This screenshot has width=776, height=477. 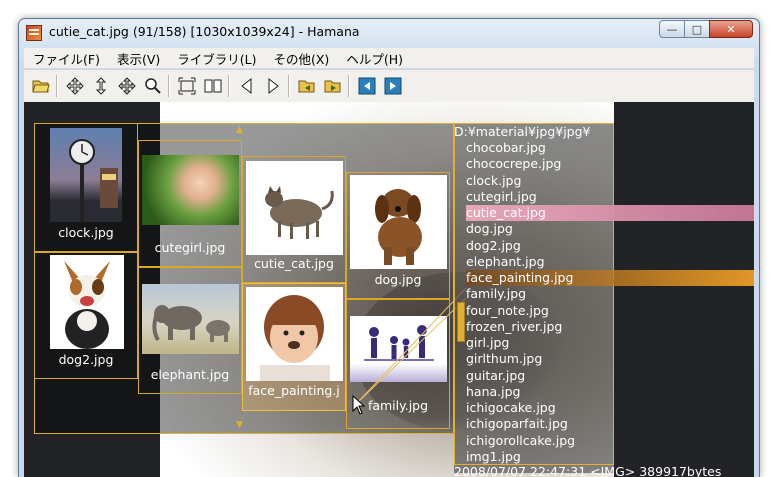 What do you see at coordinates (588, 470) in the screenshot?
I see `file-status: 2008/07/07 22:47:31 <IMG> 389917bytes` at bounding box center [588, 470].